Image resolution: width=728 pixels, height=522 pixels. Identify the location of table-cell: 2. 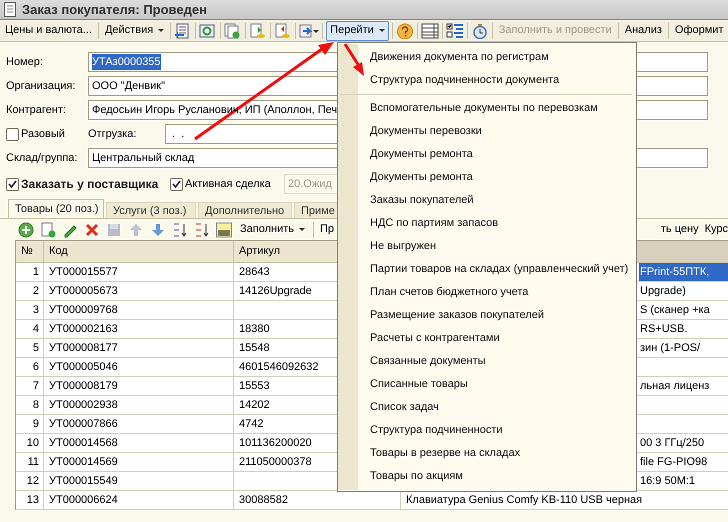
(30, 291).